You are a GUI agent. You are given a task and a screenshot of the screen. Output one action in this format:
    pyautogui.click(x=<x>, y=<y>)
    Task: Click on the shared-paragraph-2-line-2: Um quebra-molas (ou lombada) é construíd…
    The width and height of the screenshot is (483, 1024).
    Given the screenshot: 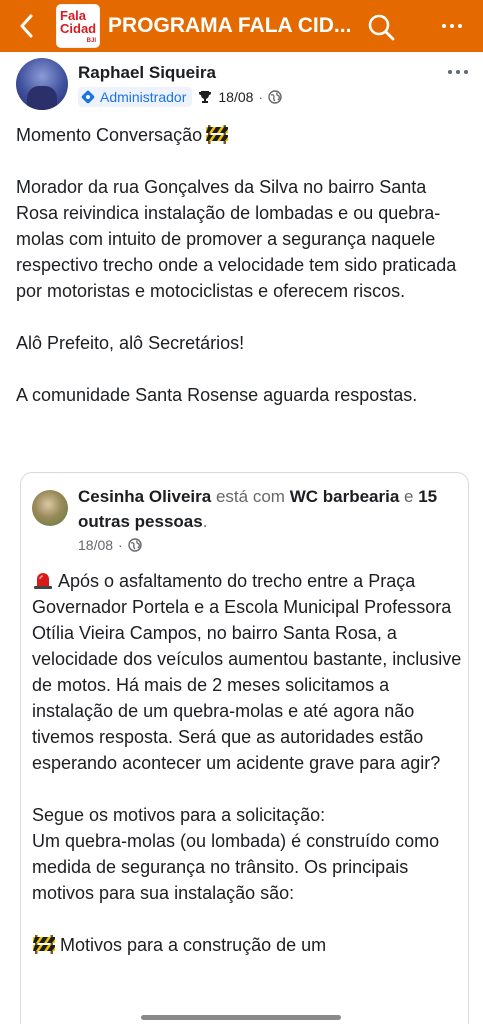 What is the action you would take?
    pyautogui.click(x=236, y=867)
    